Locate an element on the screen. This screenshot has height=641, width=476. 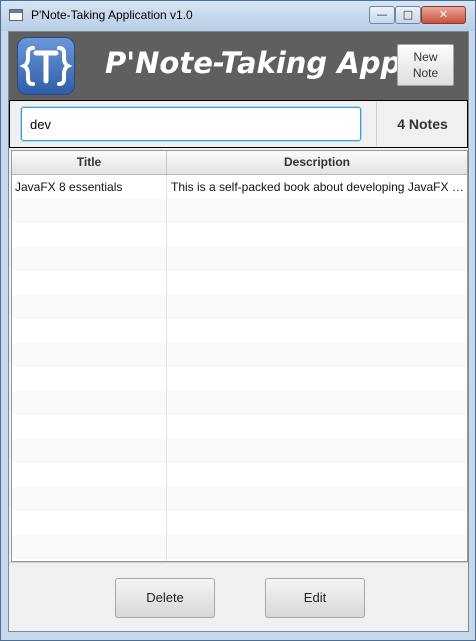
maximize-button: □ is located at coordinates (408, 15).